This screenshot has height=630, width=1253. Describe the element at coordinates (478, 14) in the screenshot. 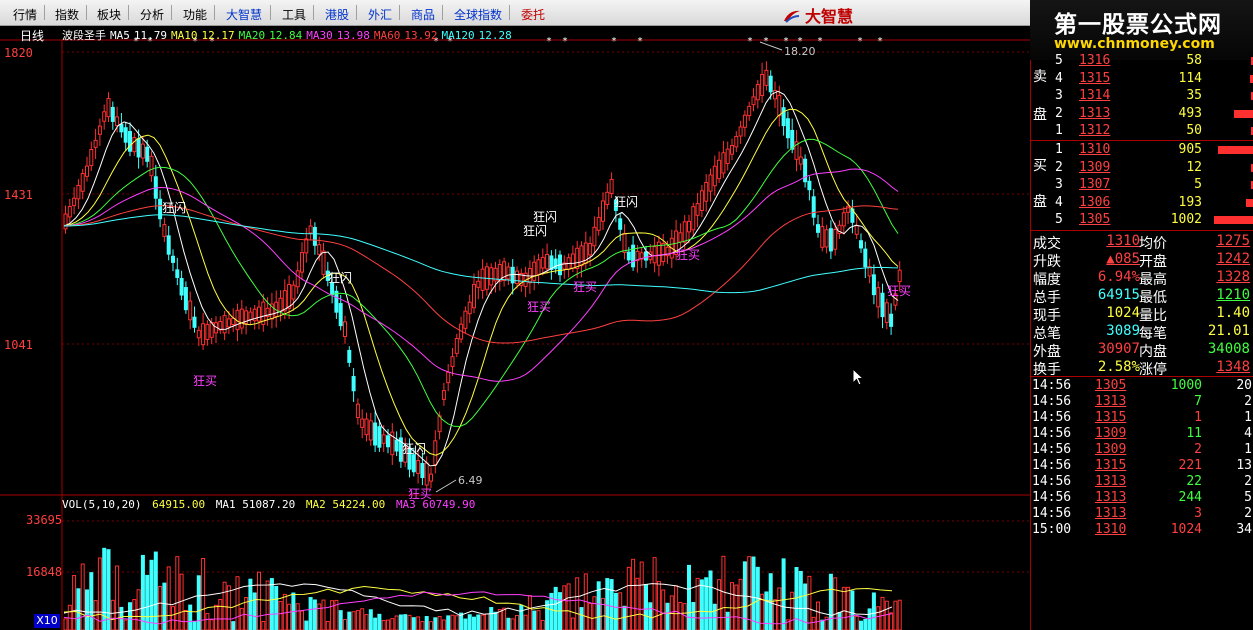

I see `menu-item-global-index: 全球指数` at that location.